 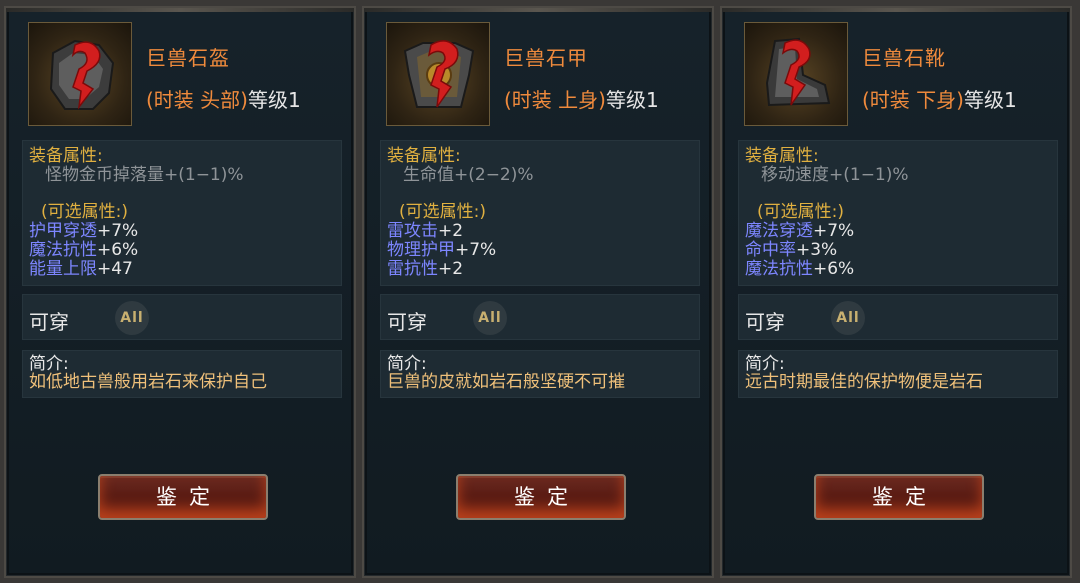 I want to click on item-type-level: (时装 上身)等级1, so click(x=581, y=98).